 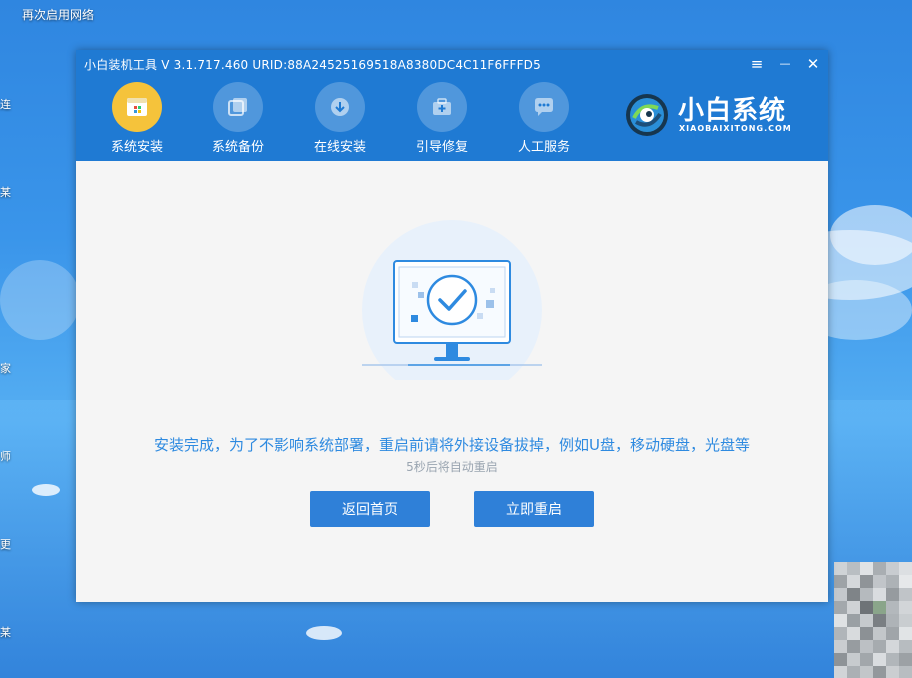 What do you see at coordinates (58, 14) in the screenshot?
I see `desktop-icon-label: 再次启用网络` at bounding box center [58, 14].